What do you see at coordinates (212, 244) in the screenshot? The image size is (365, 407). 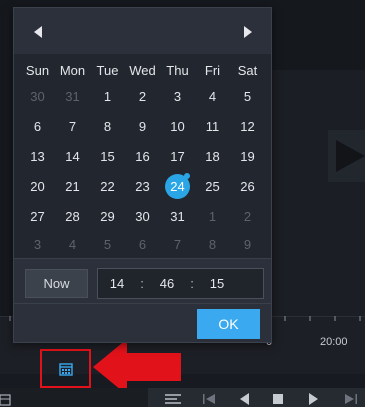 I see `calendar-day-outside: 8` at bounding box center [212, 244].